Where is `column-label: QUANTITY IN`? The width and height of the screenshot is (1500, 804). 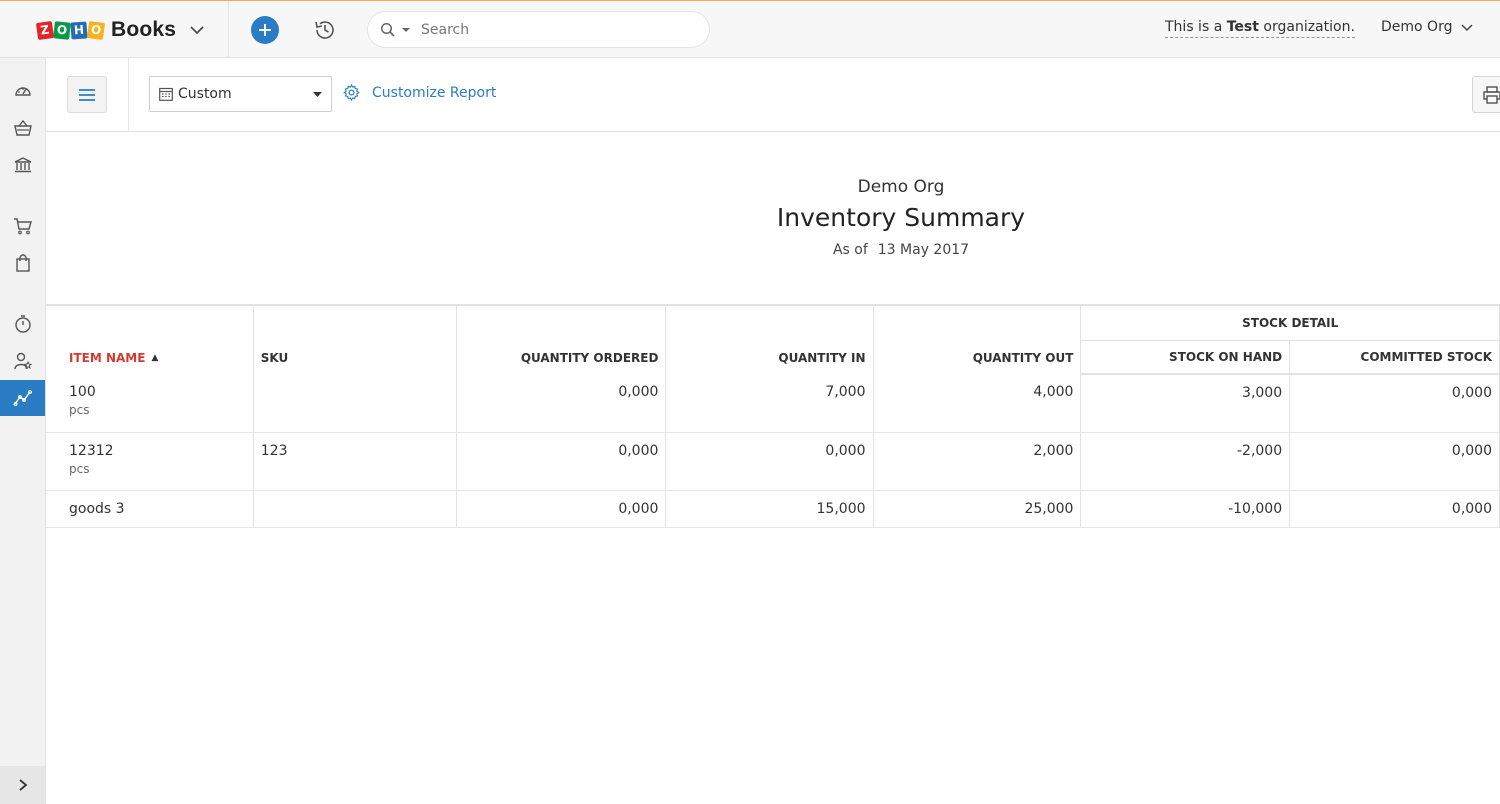 column-label: QUANTITY IN is located at coordinates (822, 358).